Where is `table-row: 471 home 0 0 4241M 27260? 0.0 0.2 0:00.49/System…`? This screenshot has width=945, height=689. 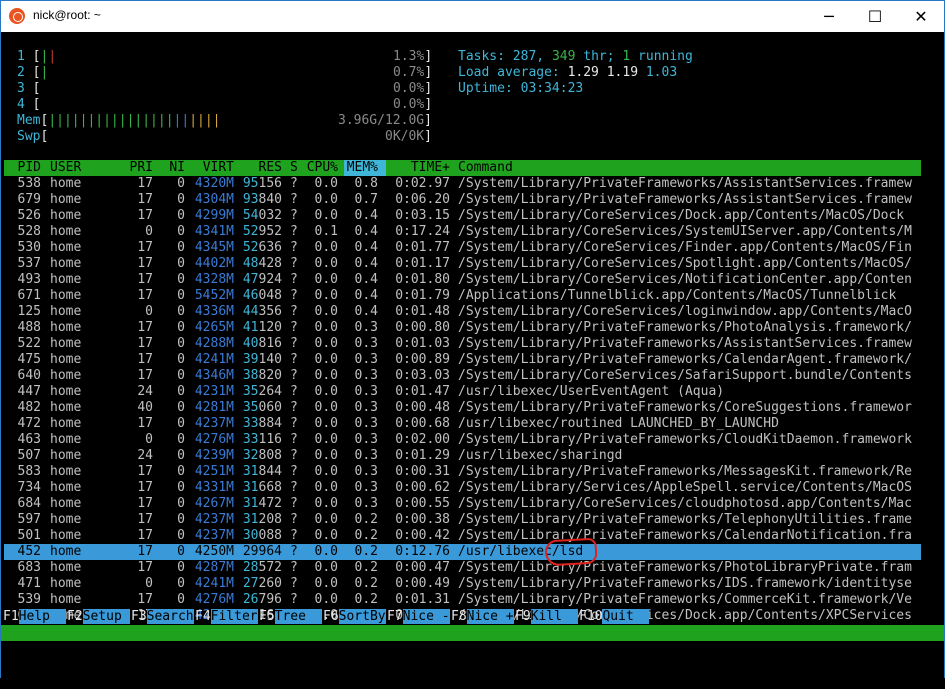
table-row: 471 home 0 0 4241M 27260? 0.0 0.2 0:00.49/System… is located at coordinates (472, 584).